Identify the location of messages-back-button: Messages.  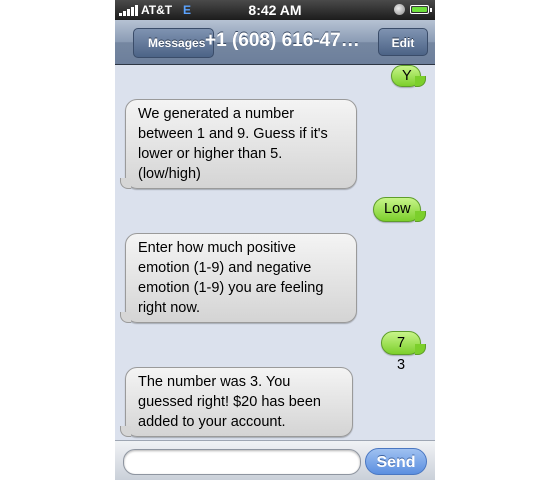
(174, 43).